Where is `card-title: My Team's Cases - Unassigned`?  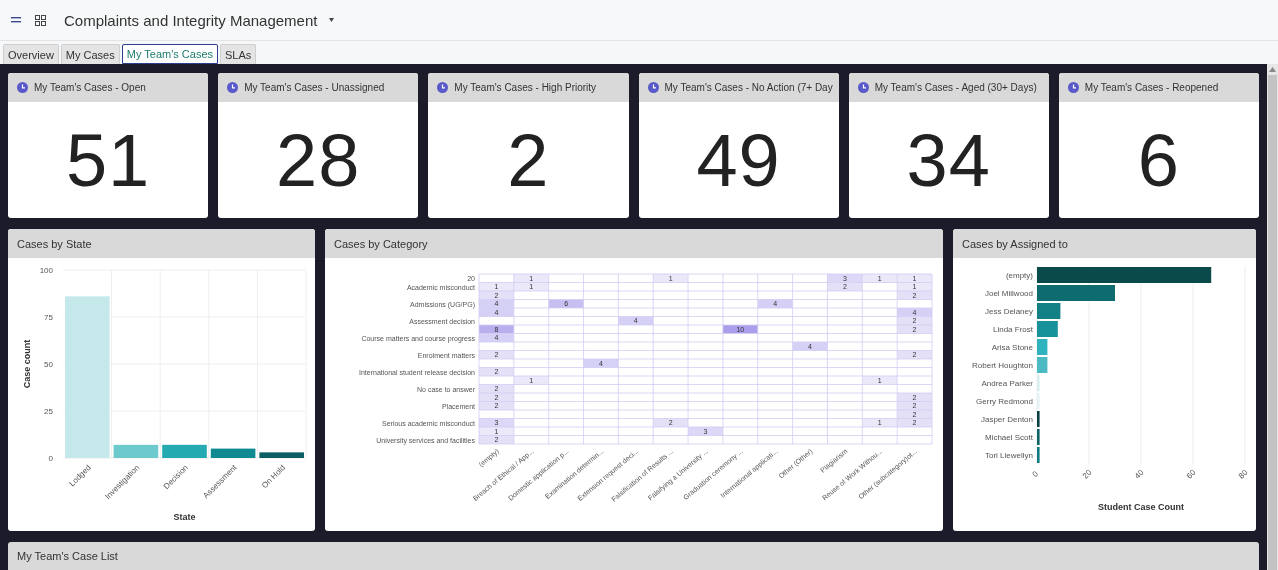
card-title: My Team's Cases - Unassigned is located at coordinates (314, 87).